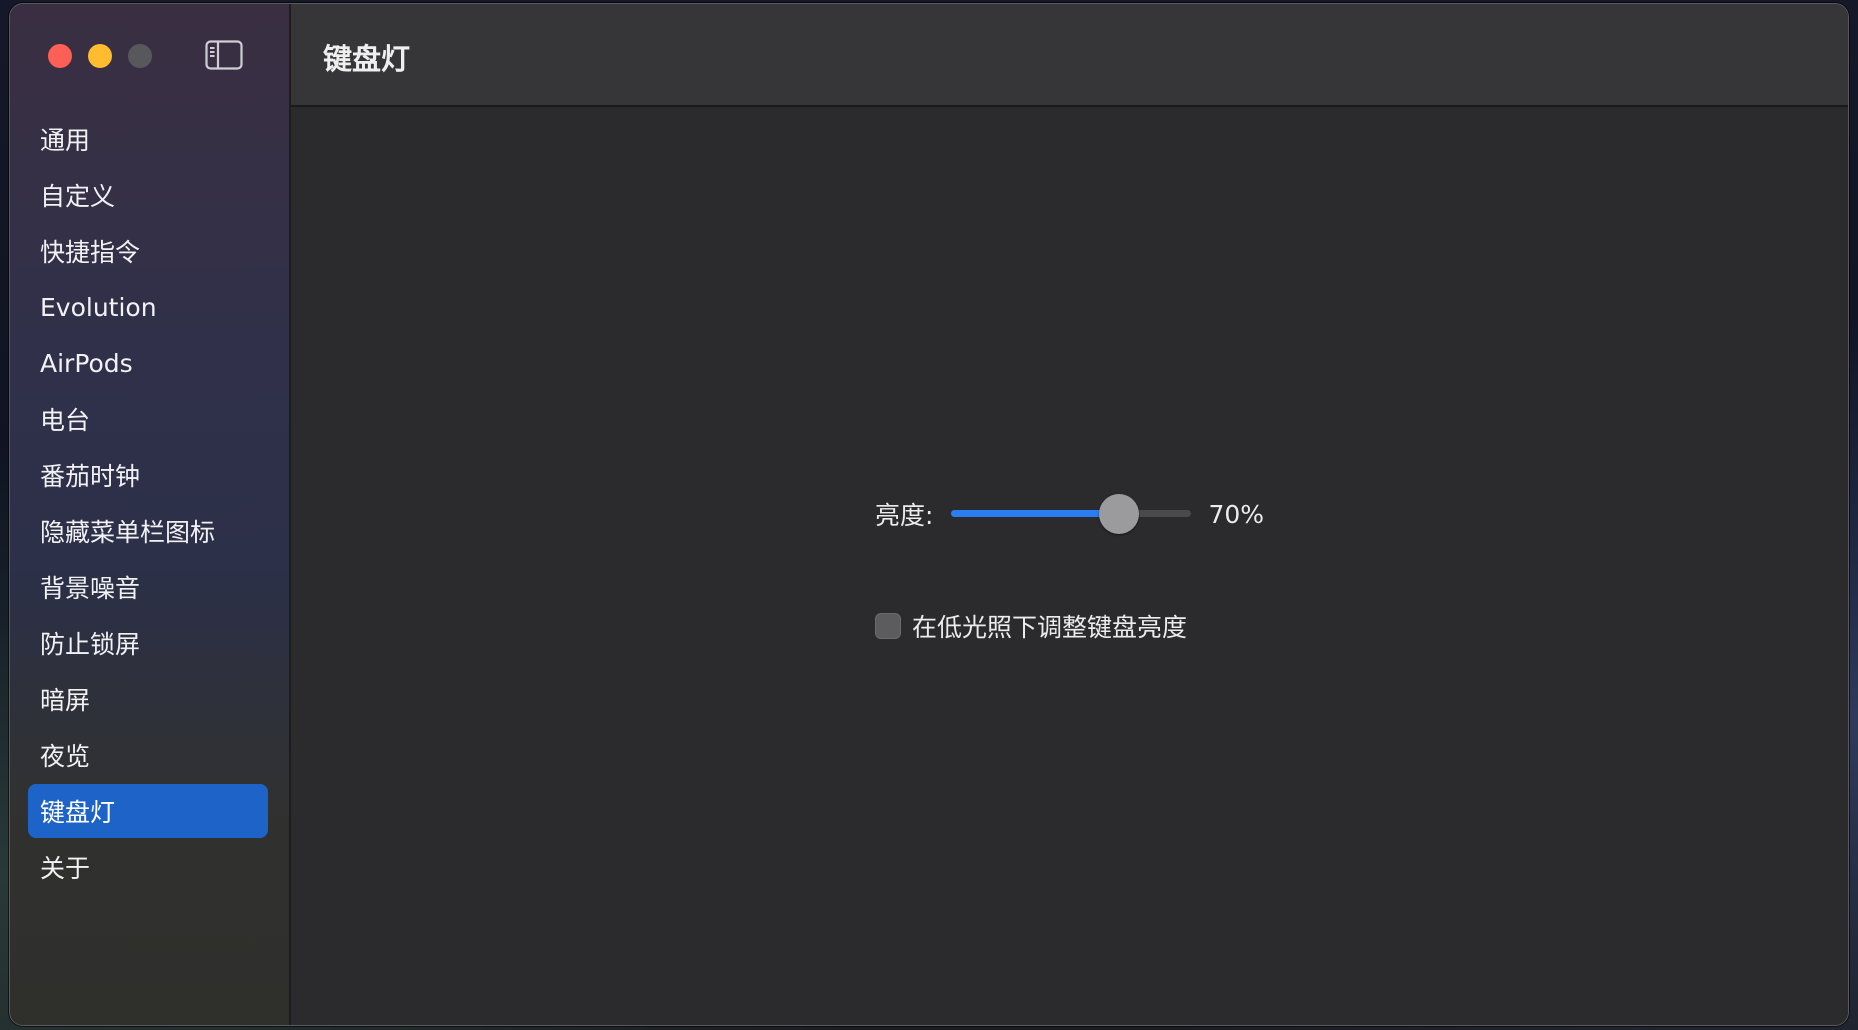 The image size is (1858, 1030). I want to click on auto-adjust-label: 在低光照下调整键盘亮度, so click(1049, 626).